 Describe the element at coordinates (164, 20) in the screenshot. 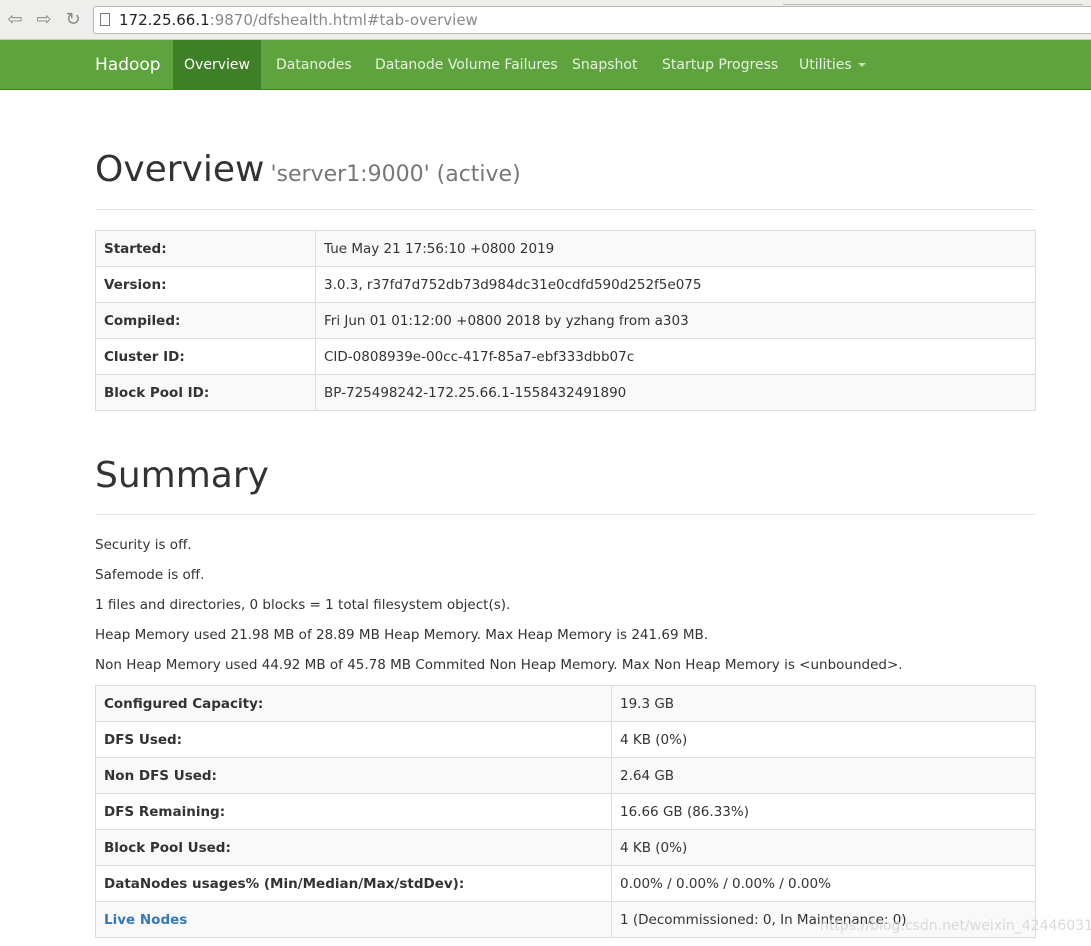

I see `url-host: 172.25.66.1` at that location.